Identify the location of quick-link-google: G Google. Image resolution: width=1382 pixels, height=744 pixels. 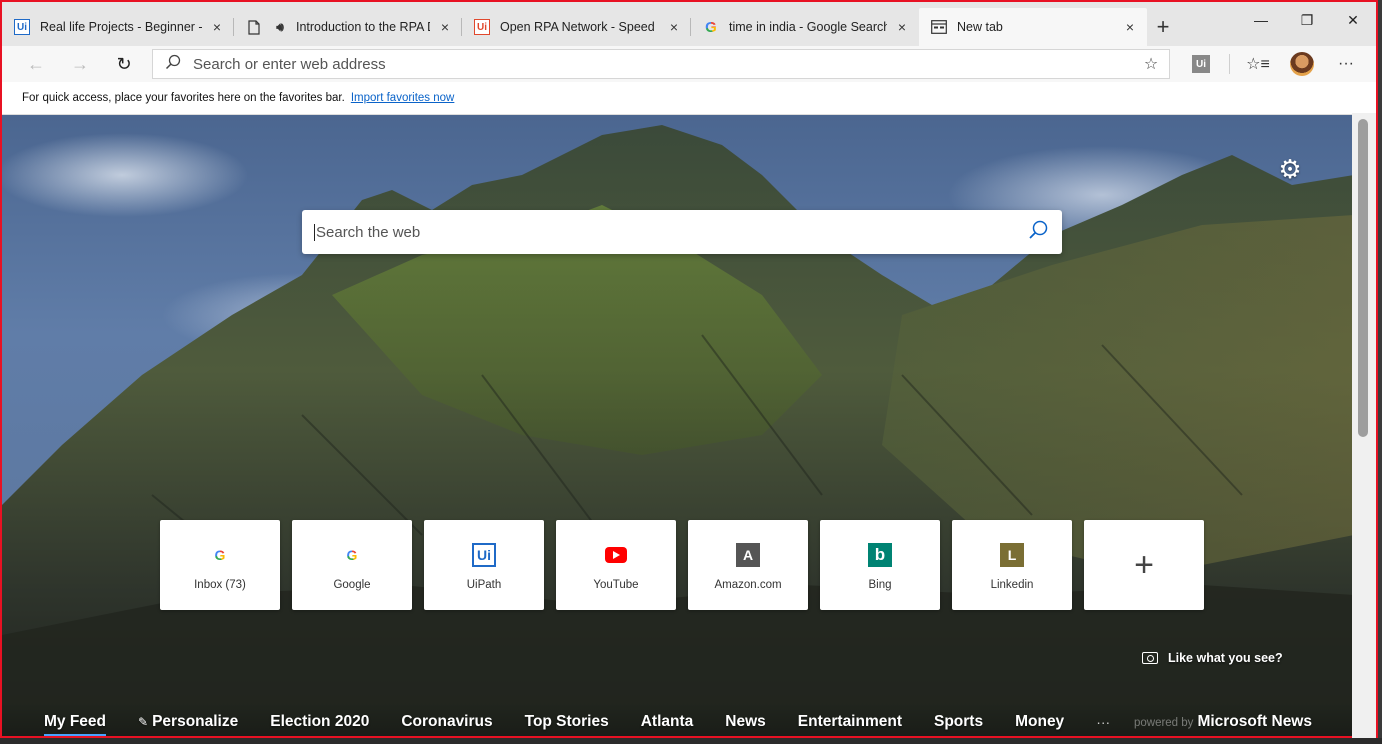
(352, 565).